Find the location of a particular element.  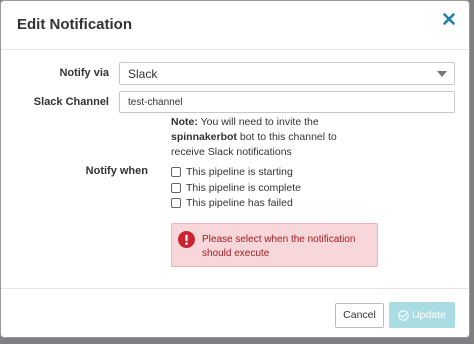

modal-header: Edit Notification is located at coordinates (235, 25).